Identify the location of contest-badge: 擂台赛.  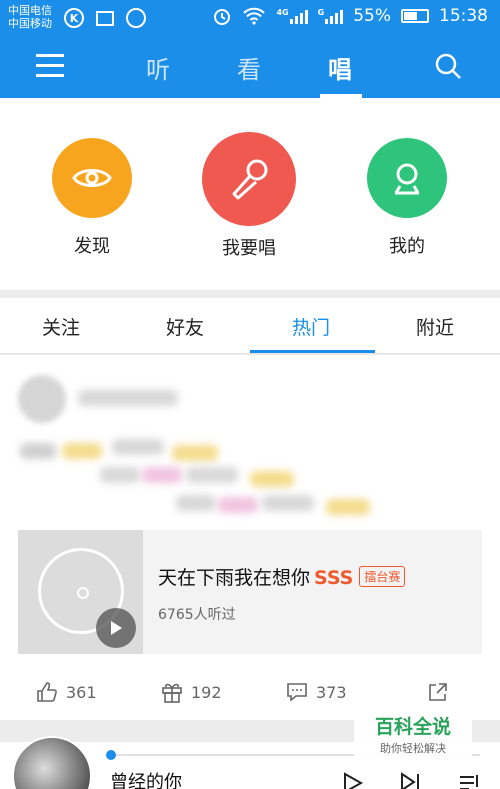
(382, 576).